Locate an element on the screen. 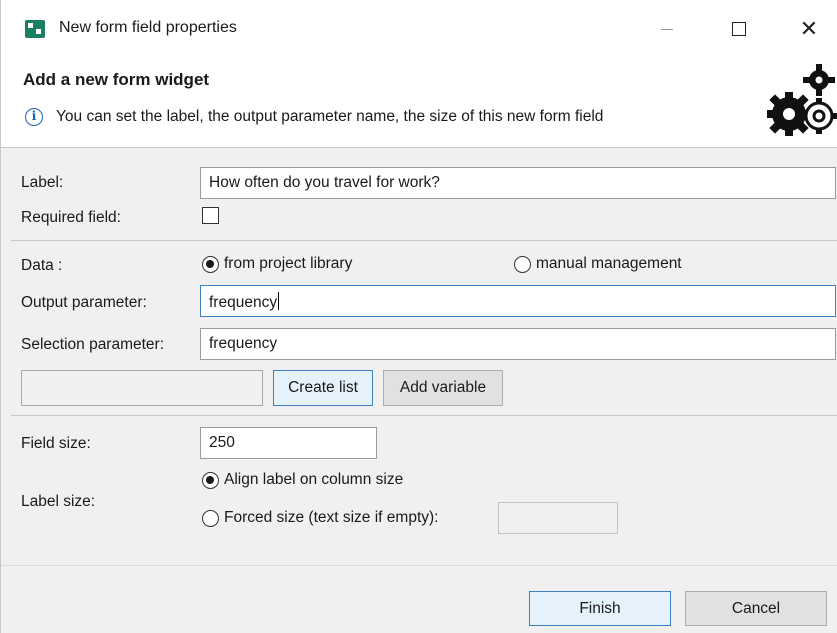 This screenshot has height=633, width=837. title-bar: New form field properties ✕ is located at coordinates (419, 29).